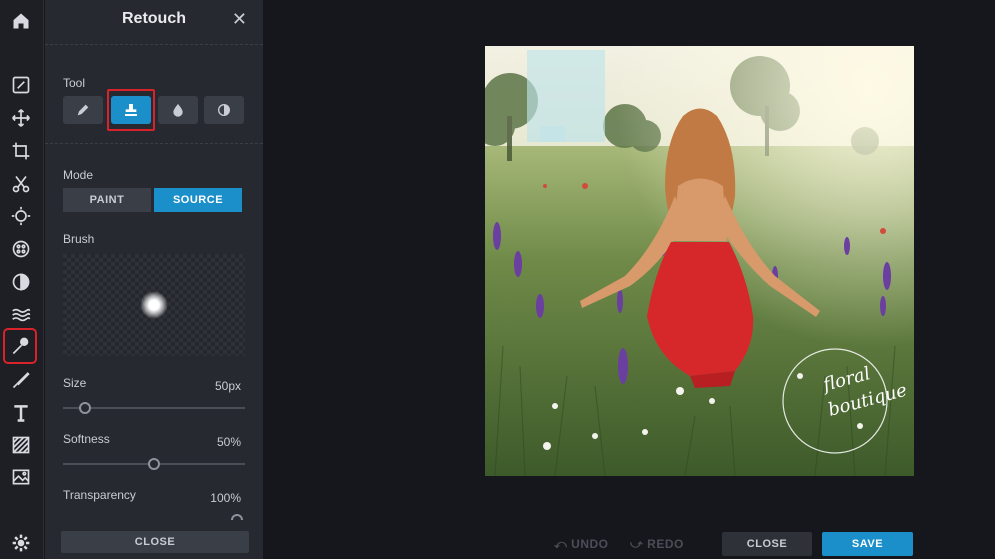 Image resolution: width=995 pixels, height=559 pixels. I want to click on close-button: CLOSE, so click(767, 544).